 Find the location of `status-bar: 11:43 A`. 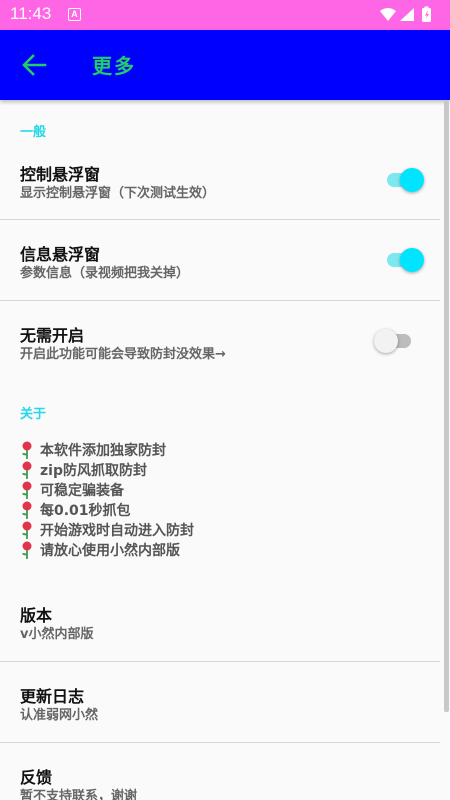

status-bar: 11:43 A is located at coordinates (225, 15).